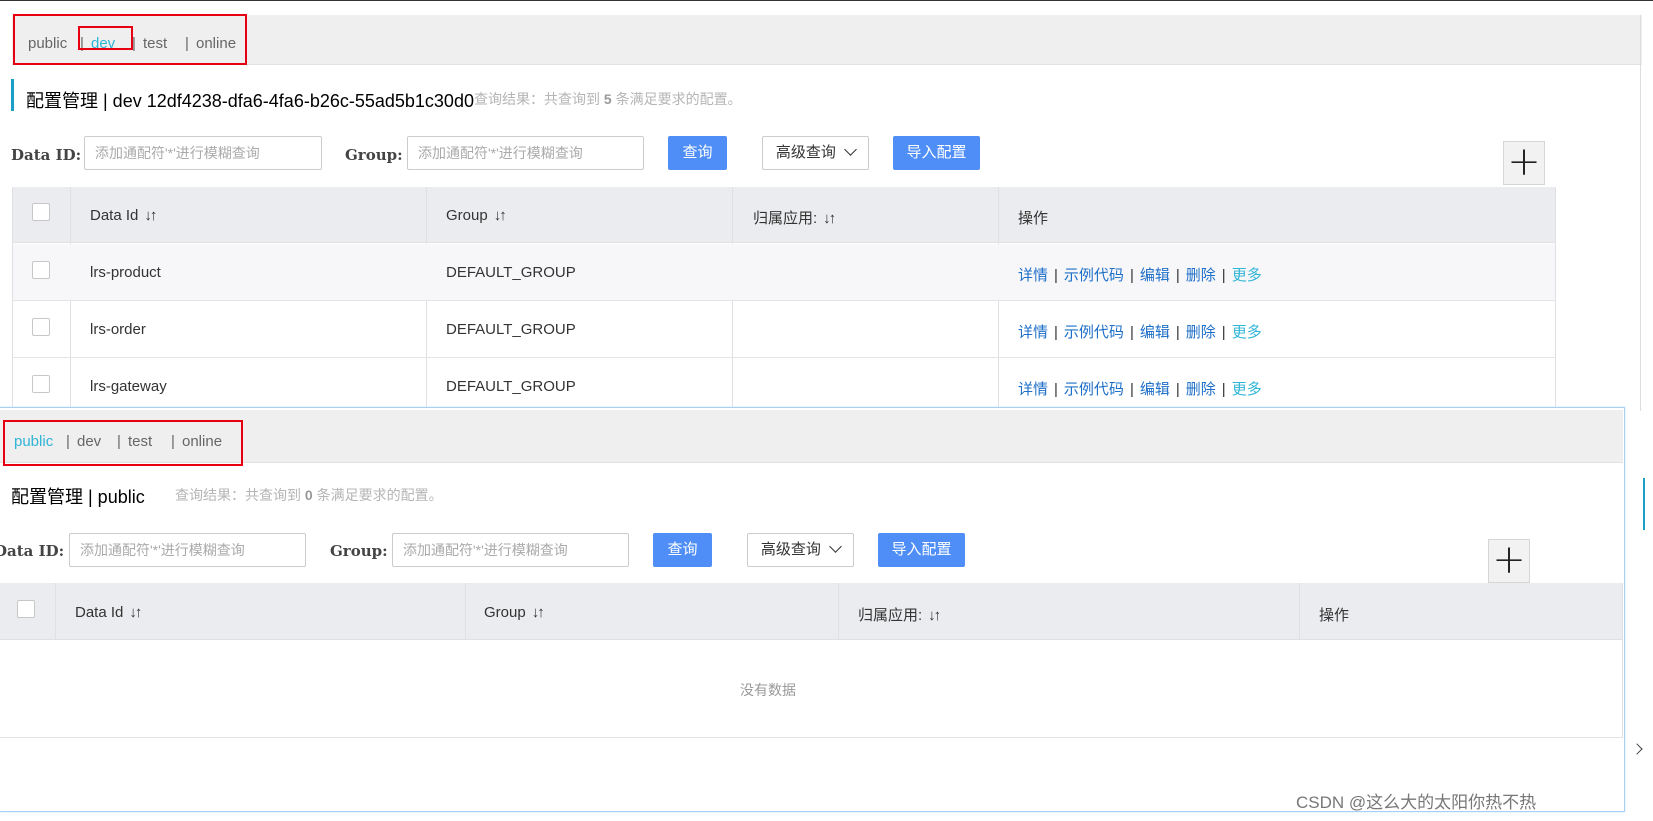 The image size is (1653, 821). What do you see at coordinates (118, 329) in the screenshot?
I see `cell-data-id: lrs-order` at bounding box center [118, 329].